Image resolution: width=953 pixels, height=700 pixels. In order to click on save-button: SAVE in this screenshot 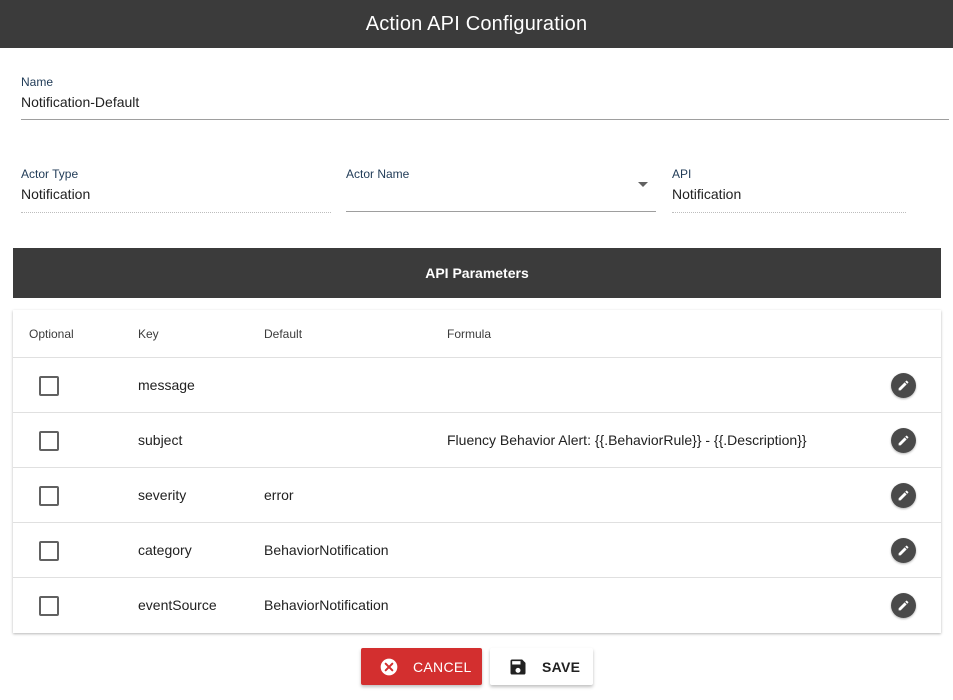, I will do `click(541, 666)`.